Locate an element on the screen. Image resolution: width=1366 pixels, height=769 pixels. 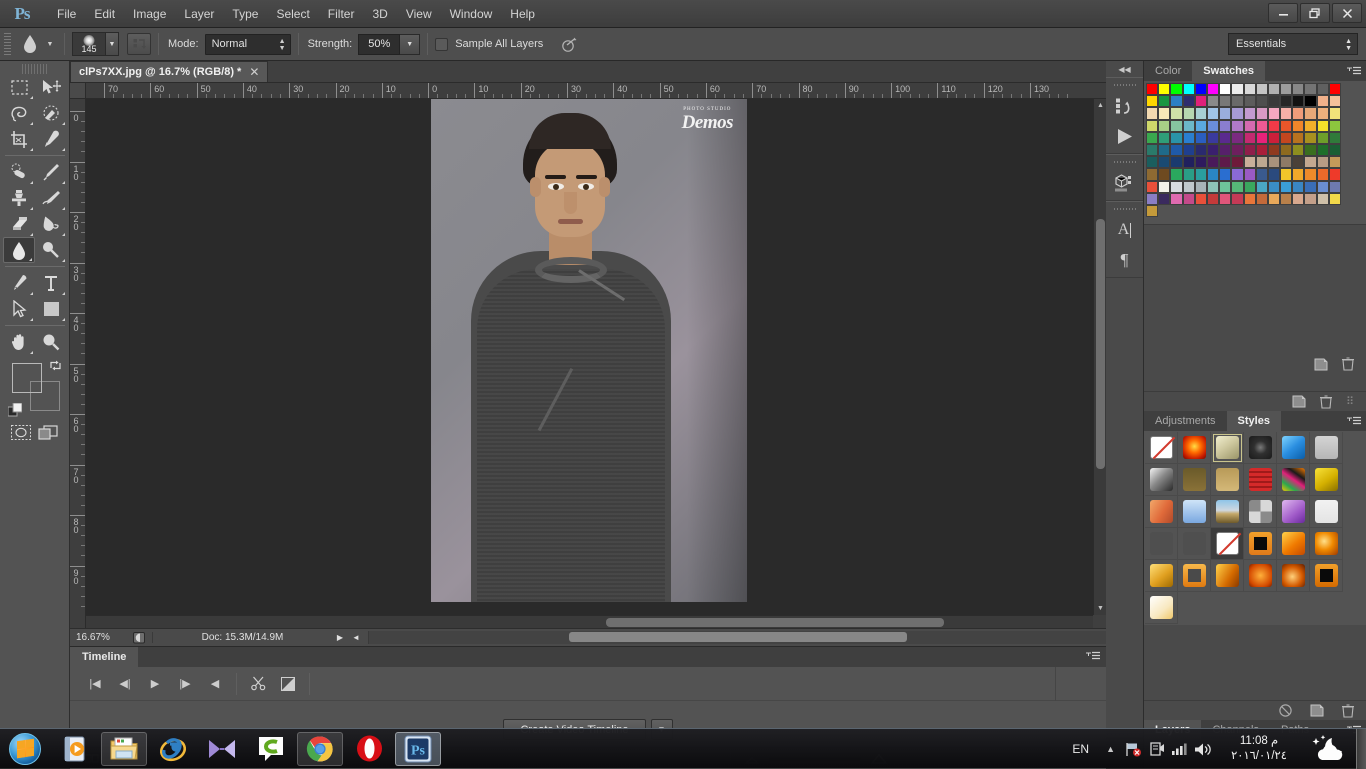
options-bar-grip is located at coordinates (7, 44).